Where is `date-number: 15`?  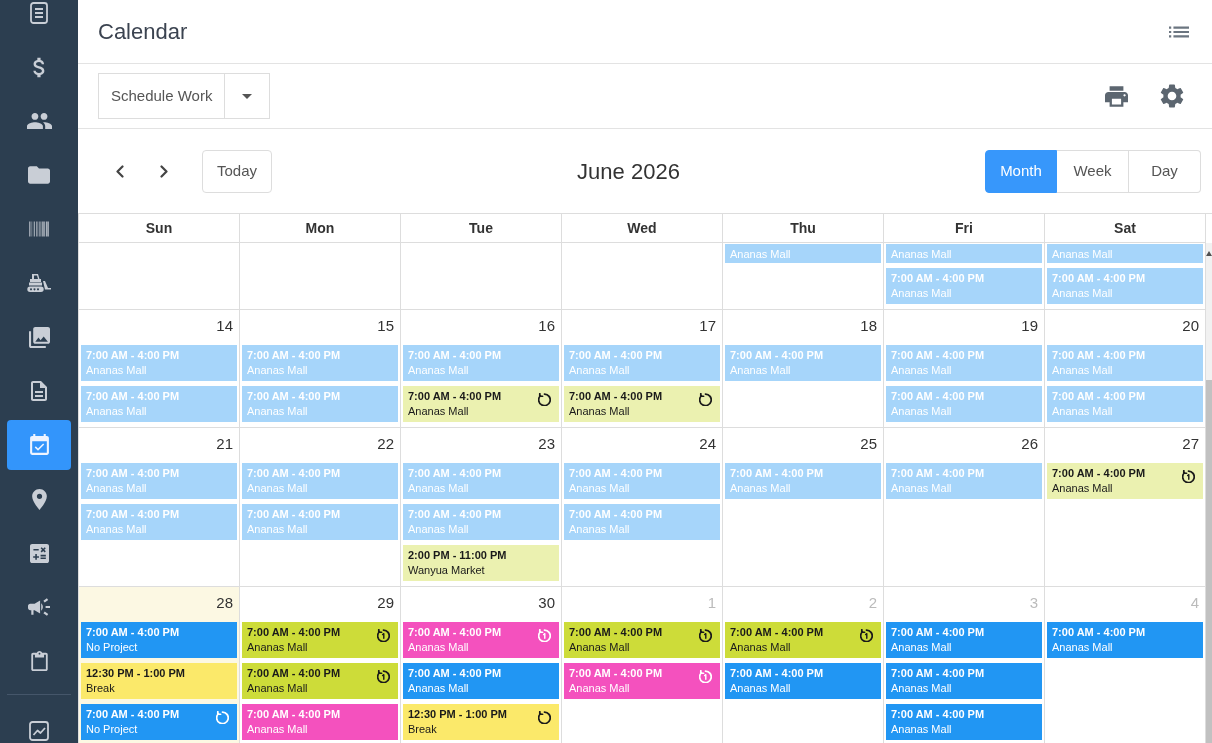
date-number: 15 is located at coordinates (385, 326).